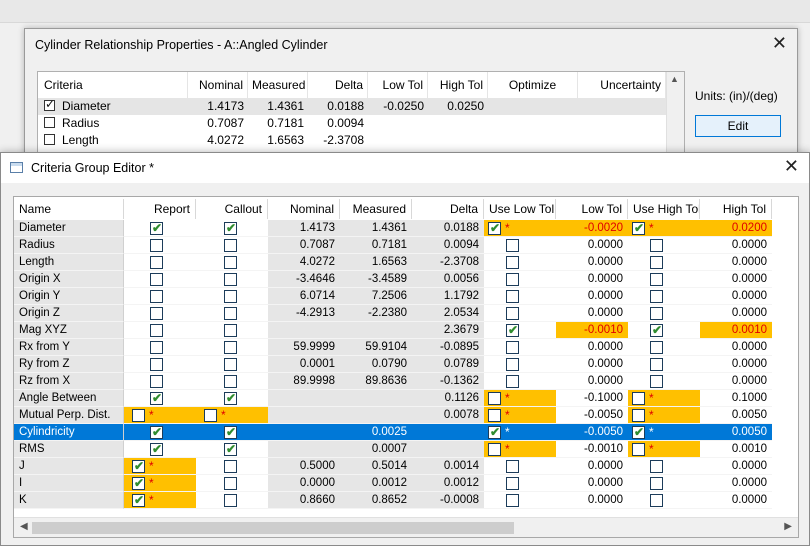  Describe the element at coordinates (736, 415) in the screenshot. I see `cell-high-tol: 0.0050` at that location.